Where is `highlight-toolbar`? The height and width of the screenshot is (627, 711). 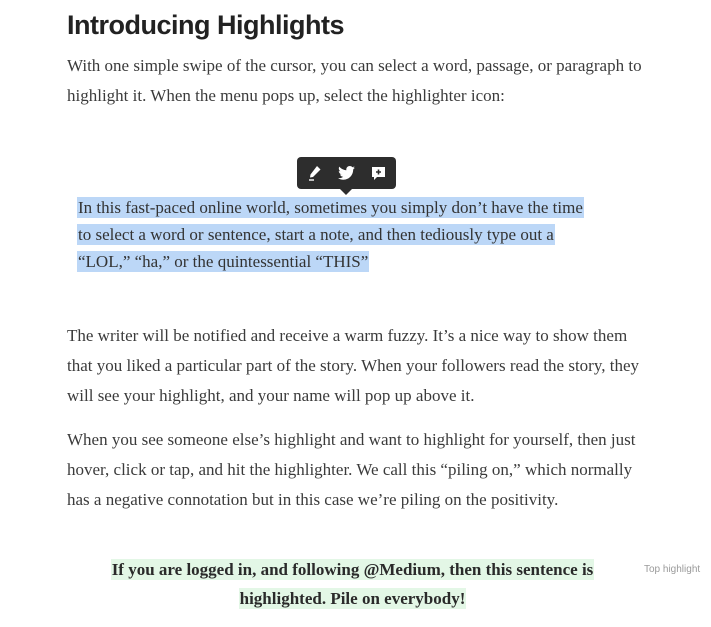 highlight-toolbar is located at coordinates (346, 176).